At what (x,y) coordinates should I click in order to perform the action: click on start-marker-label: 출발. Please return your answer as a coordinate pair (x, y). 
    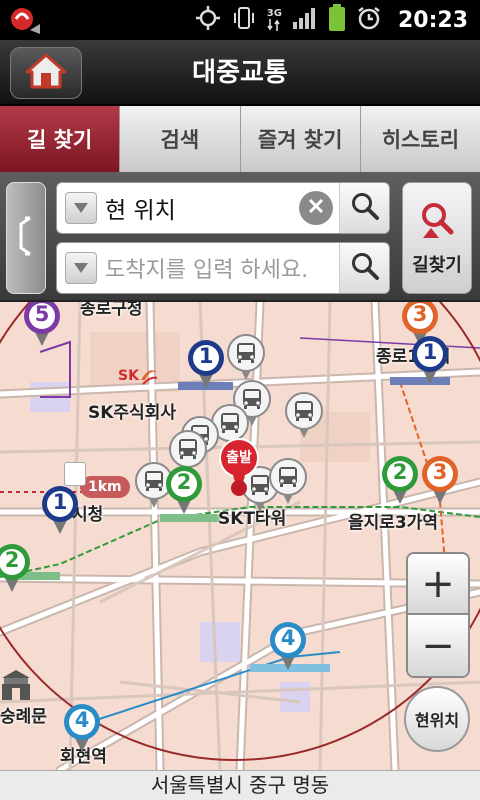
    Looking at the image, I should click on (239, 458).